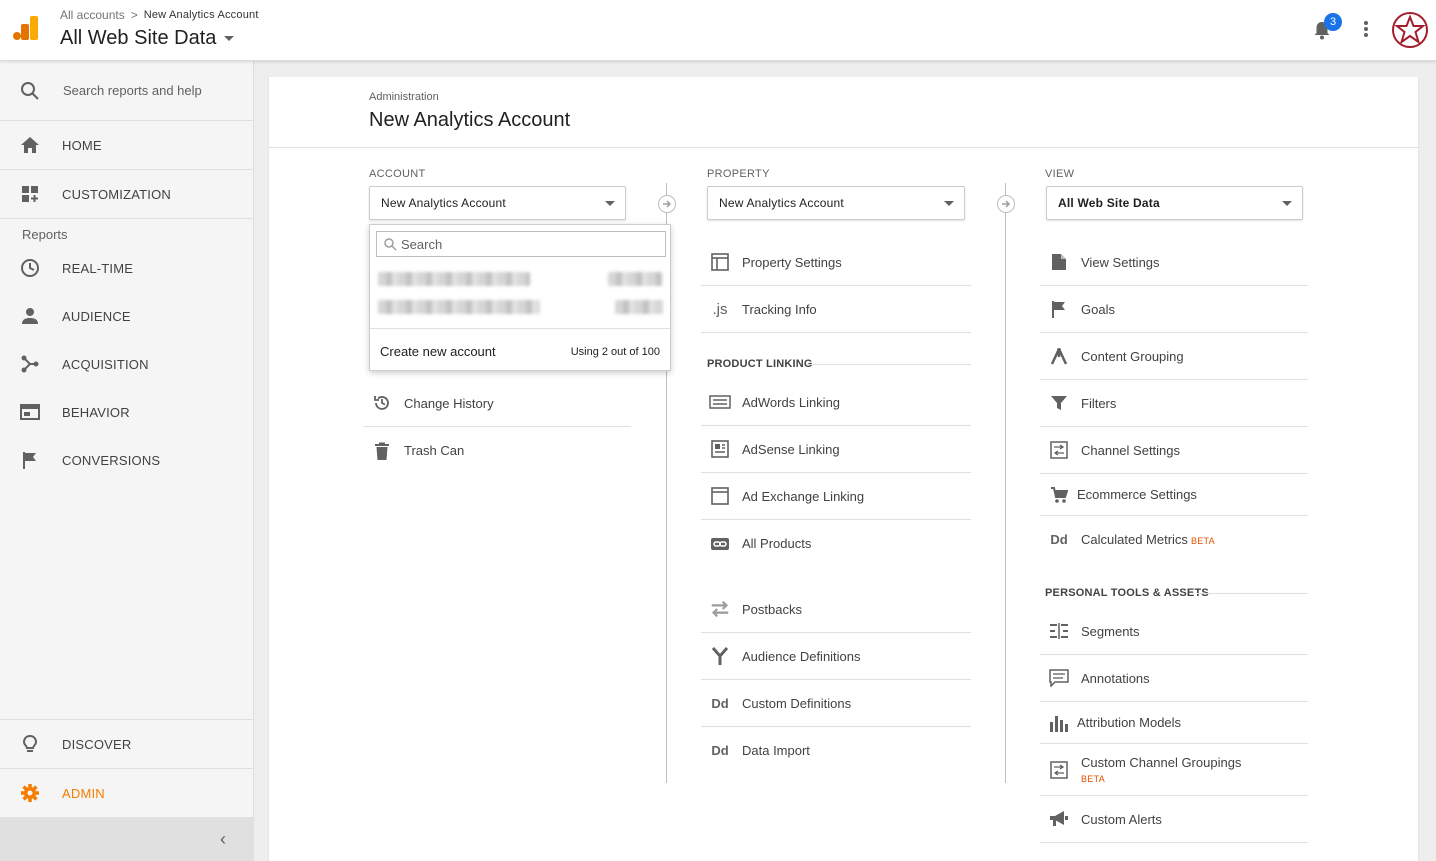 This screenshot has height=861, width=1436. Describe the element at coordinates (1059, 819) in the screenshot. I see `megaphone-icon` at that location.